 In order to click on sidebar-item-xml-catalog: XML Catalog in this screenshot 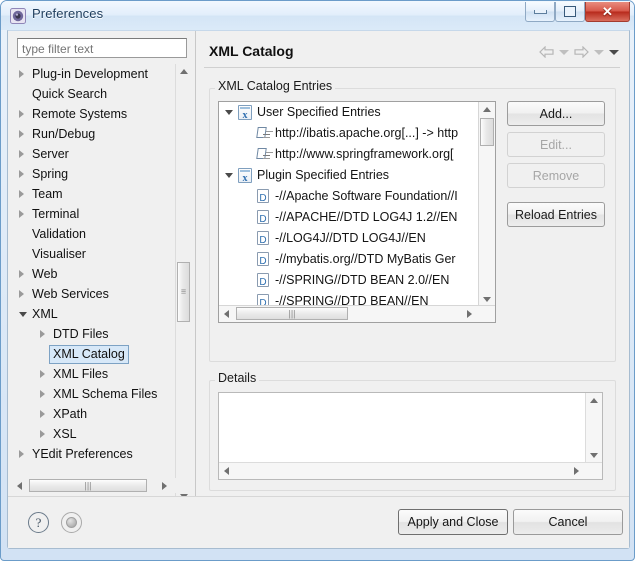, I will do `click(102, 354)`.